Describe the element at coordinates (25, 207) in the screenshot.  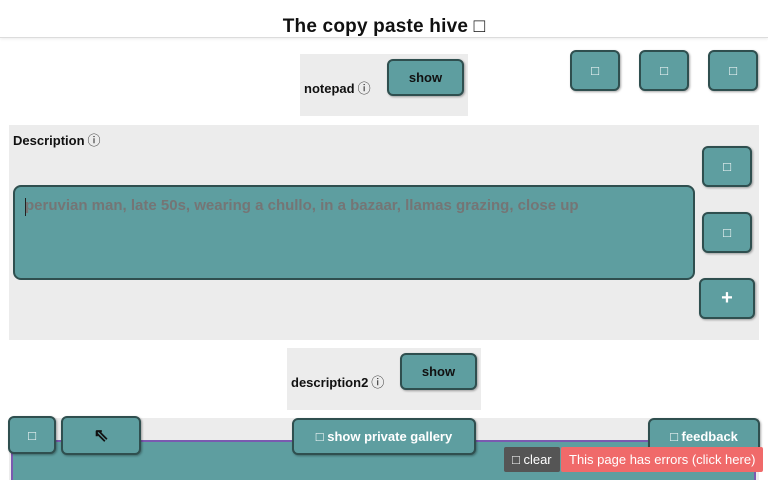
I see `text-caret` at that location.